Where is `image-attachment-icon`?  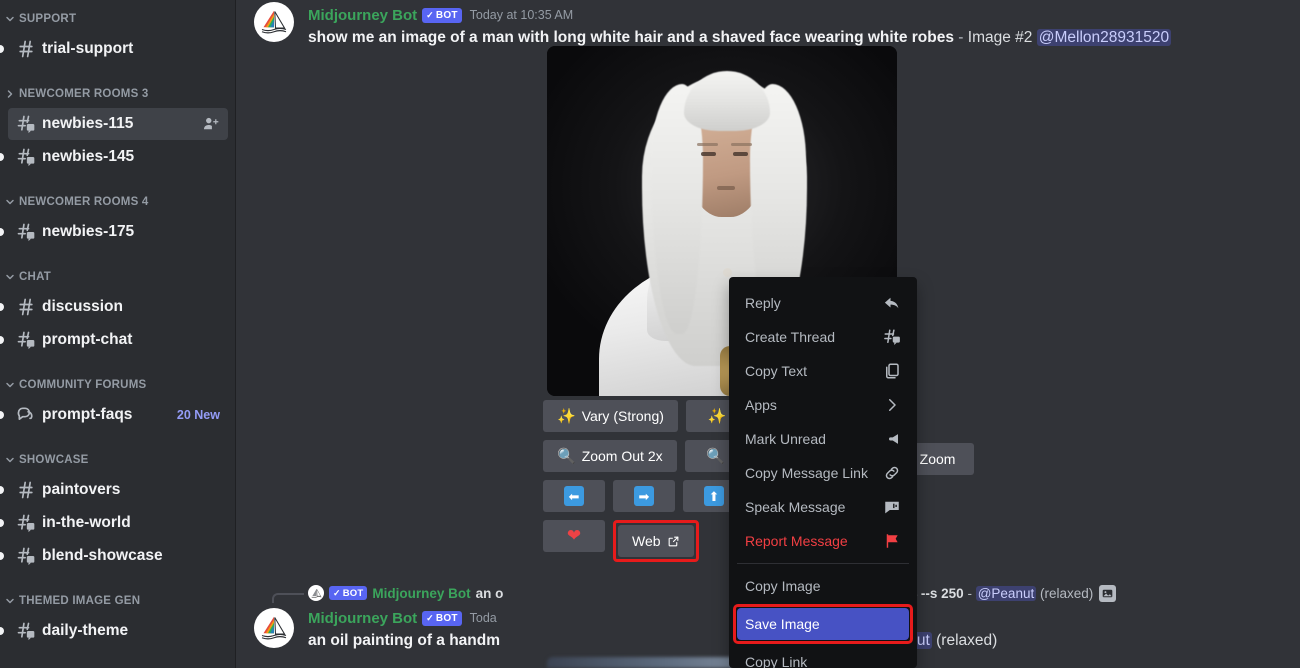
image-attachment-icon is located at coordinates (1108, 593).